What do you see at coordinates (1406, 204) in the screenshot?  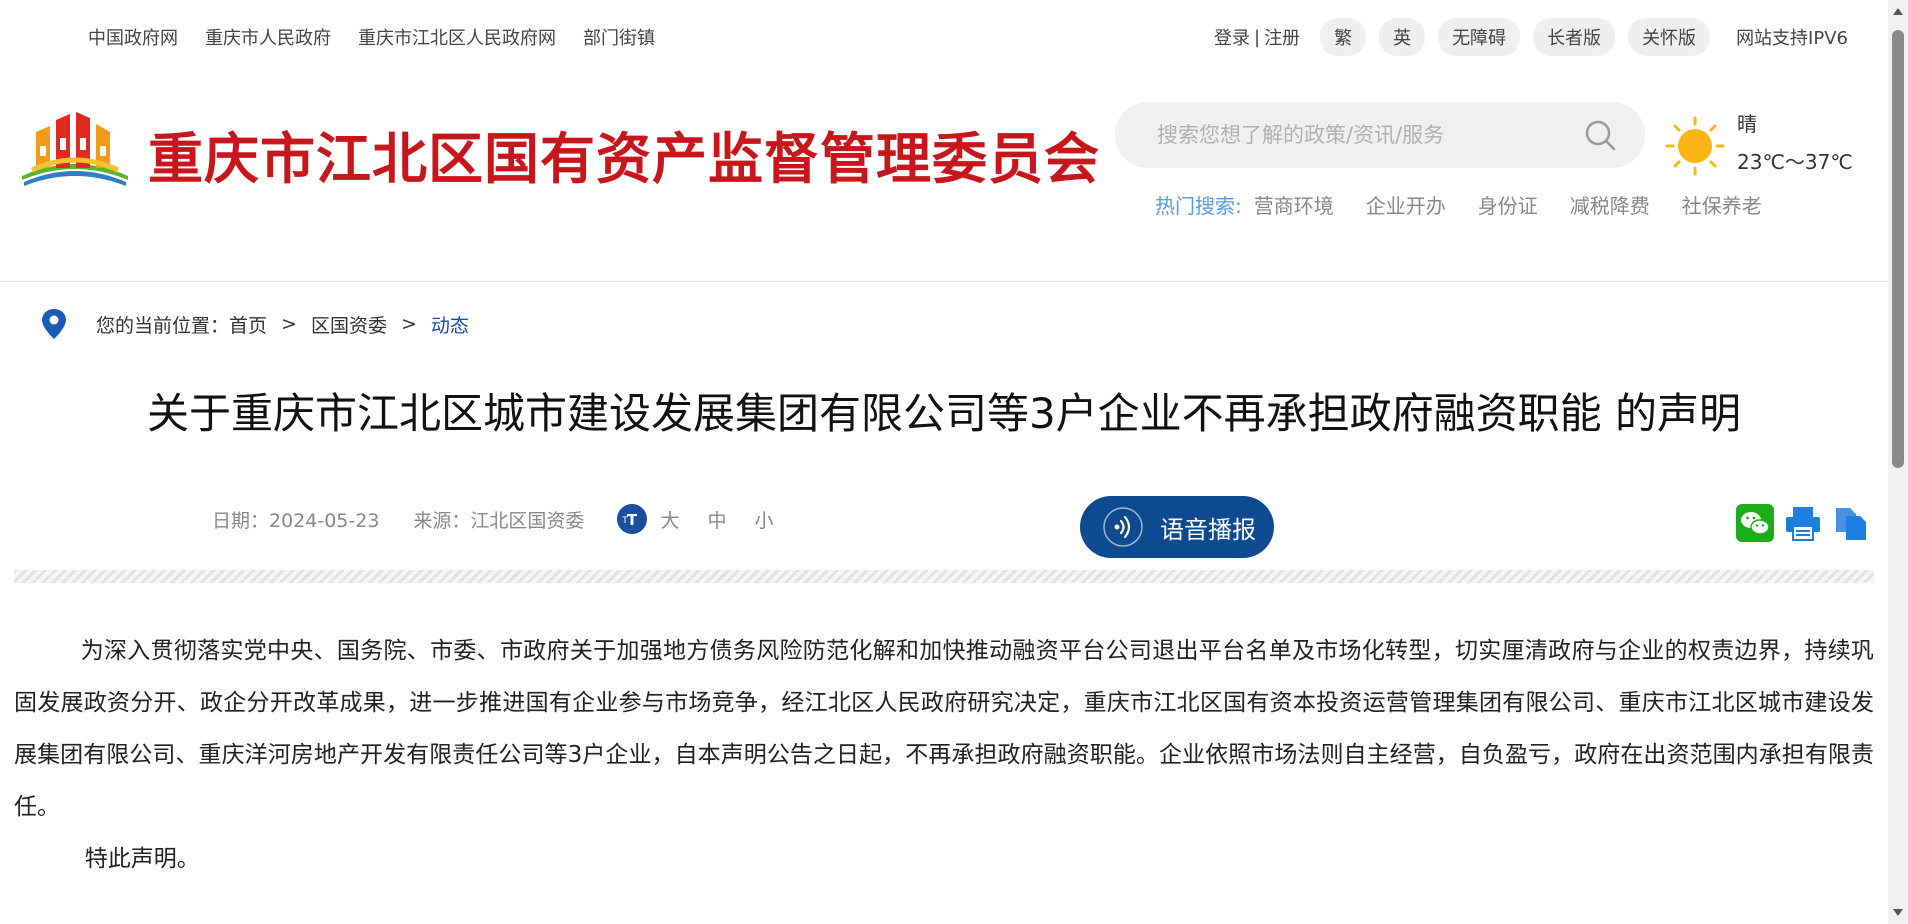 I see `hot-keyword-company-setup: 企业开办` at bounding box center [1406, 204].